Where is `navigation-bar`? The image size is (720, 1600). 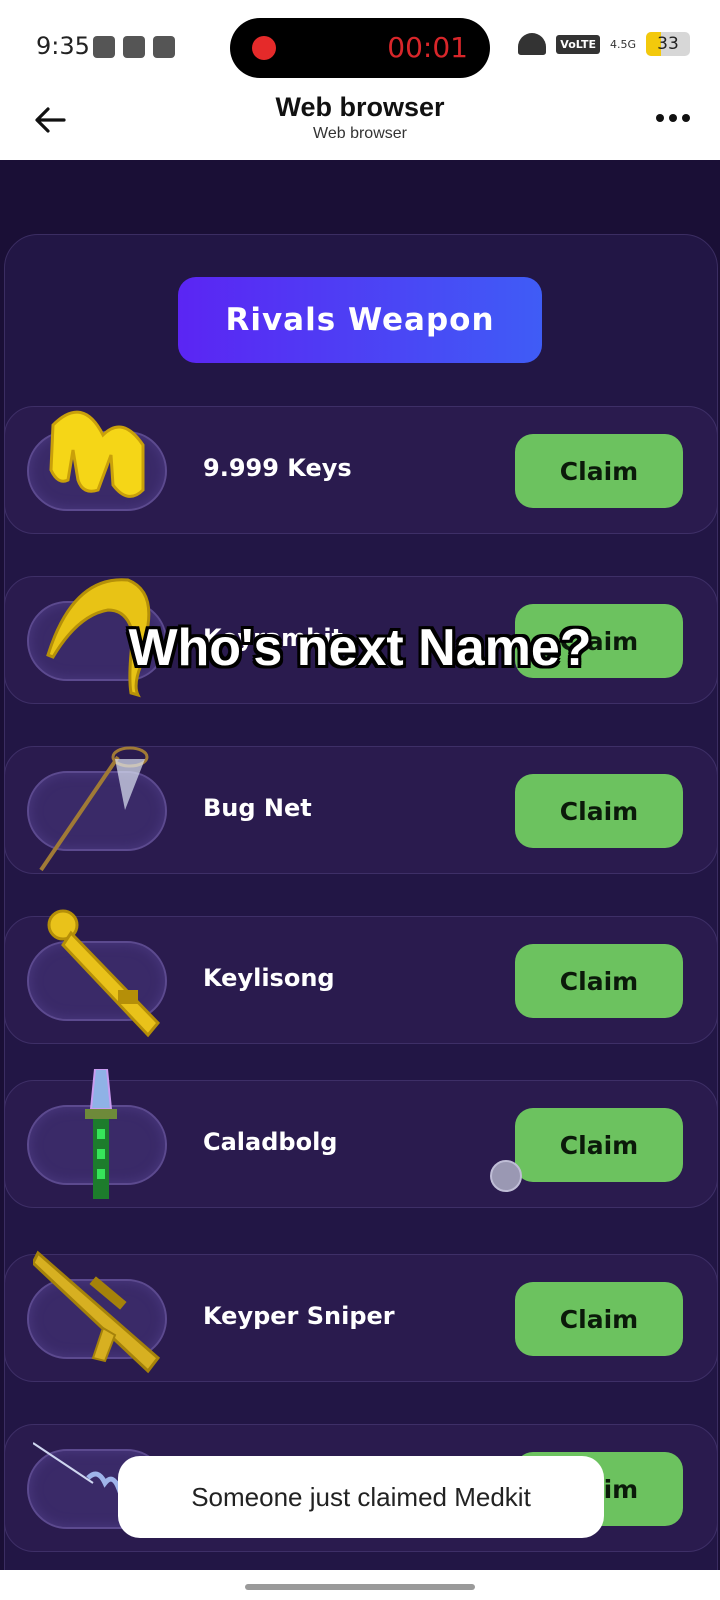 navigation-bar is located at coordinates (360, 1585).